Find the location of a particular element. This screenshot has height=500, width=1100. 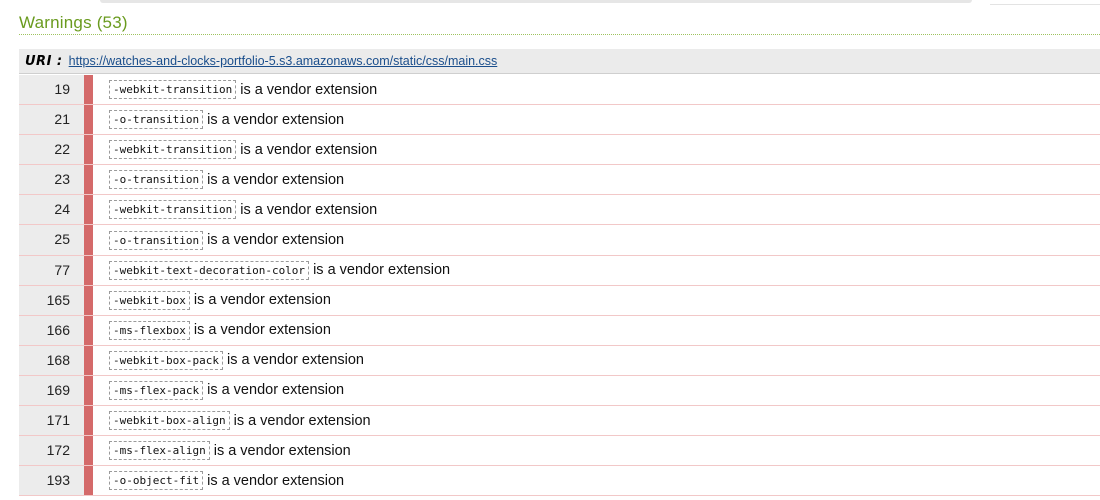

line-number: 165 is located at coordinates (47, 300).